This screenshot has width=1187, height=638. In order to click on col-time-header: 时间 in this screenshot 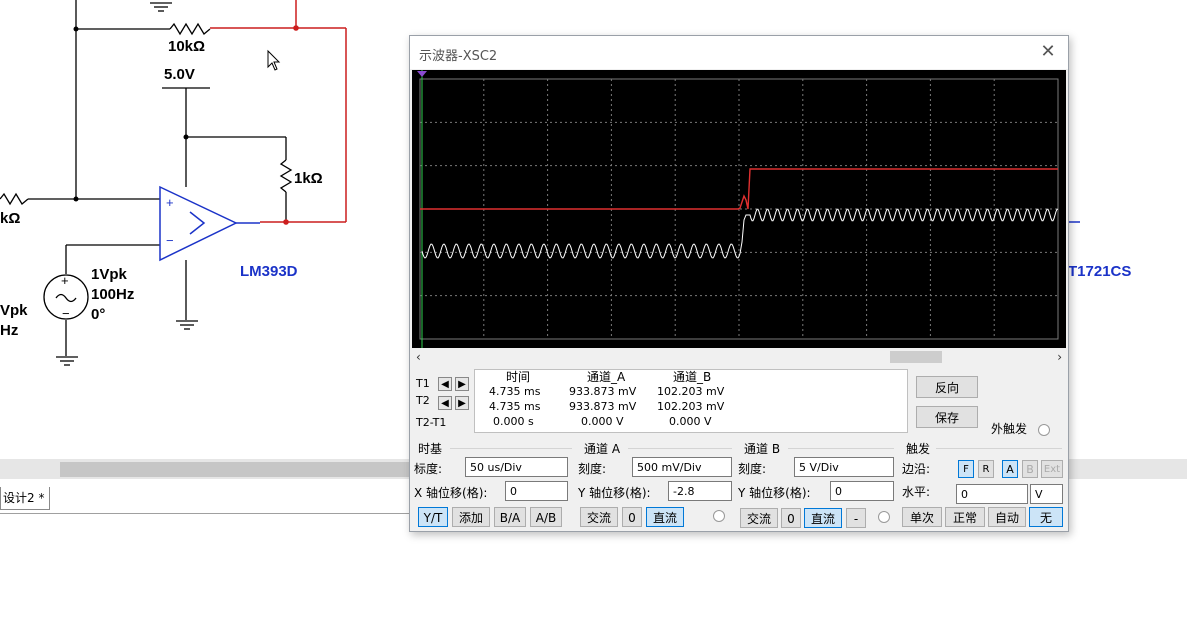, I will do `click(518, 377)`.